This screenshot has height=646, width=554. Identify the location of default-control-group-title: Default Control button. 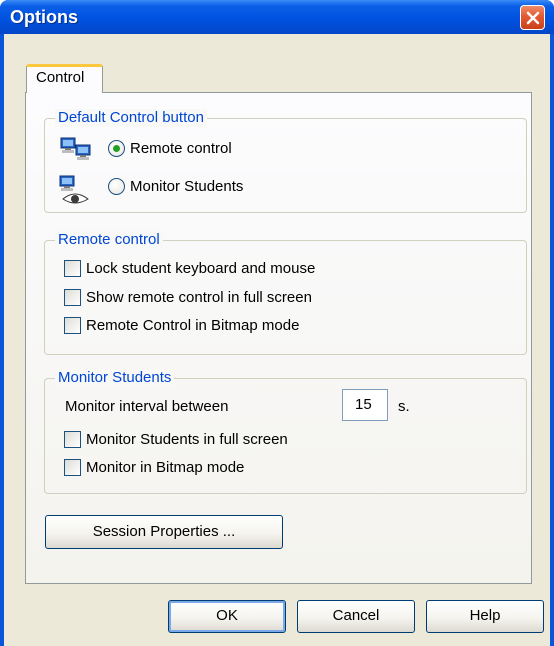
(131, 118).